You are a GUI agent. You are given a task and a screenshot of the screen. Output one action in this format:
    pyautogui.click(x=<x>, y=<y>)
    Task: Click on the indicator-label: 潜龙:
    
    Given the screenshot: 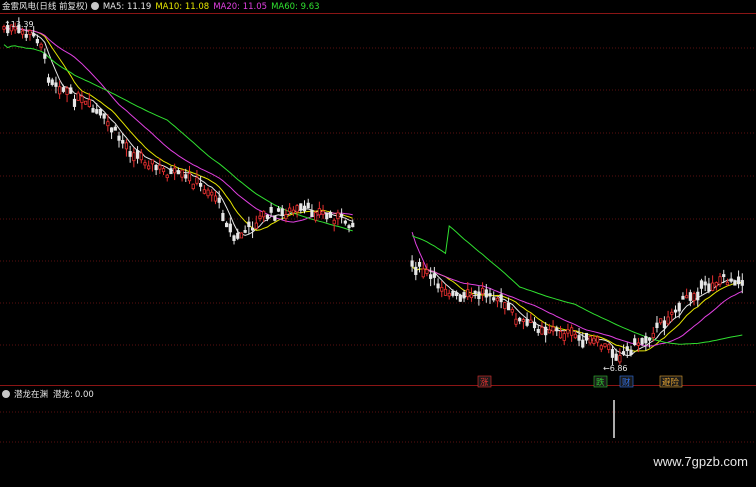 What is the action you would take?
    pyautogui.click(x=63, y=395)
    